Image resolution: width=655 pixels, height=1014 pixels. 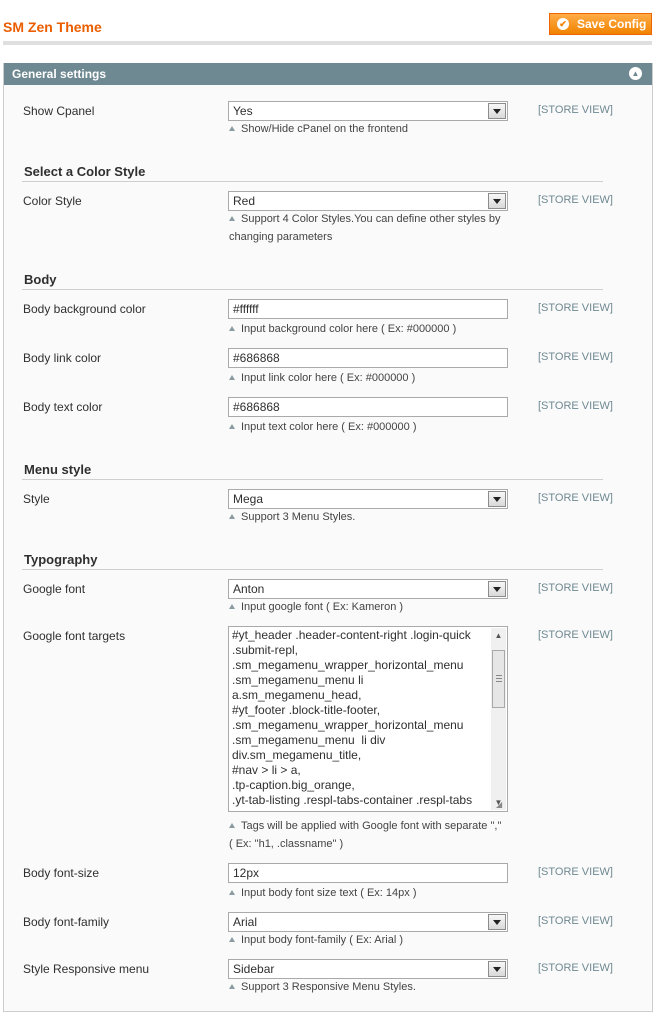 What do you see at coordinates (59, 74) in the screenshot?
I see `section-title: General settings` at bounding box center [59, 74].